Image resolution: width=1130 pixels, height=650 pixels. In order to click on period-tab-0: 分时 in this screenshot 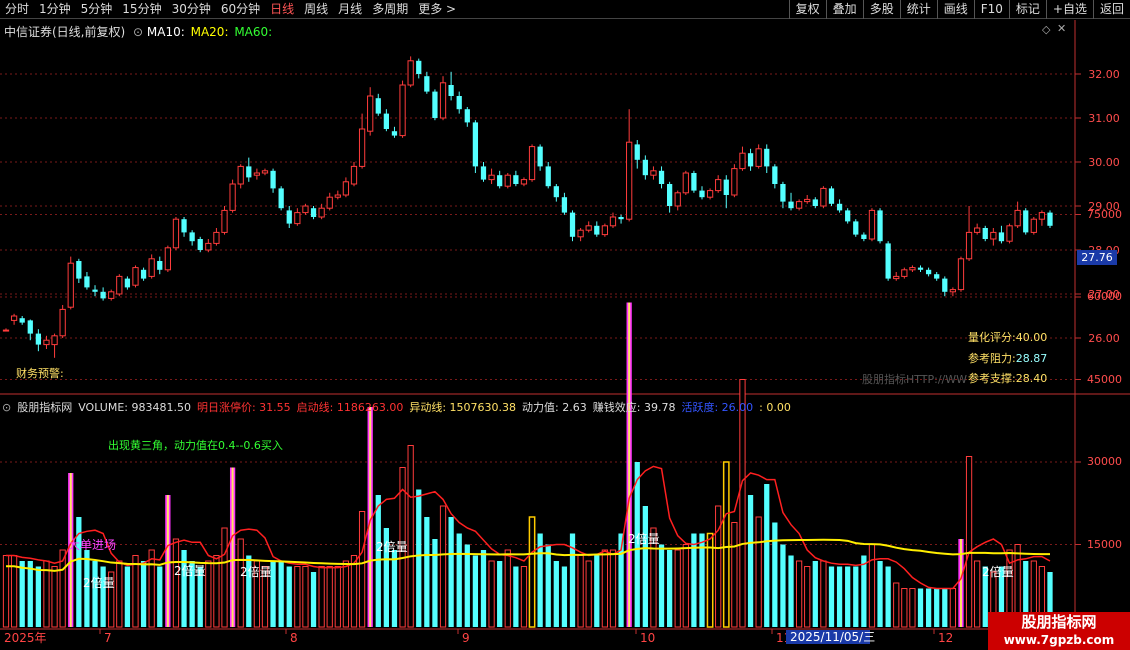, I will do `click(17, 9)`.